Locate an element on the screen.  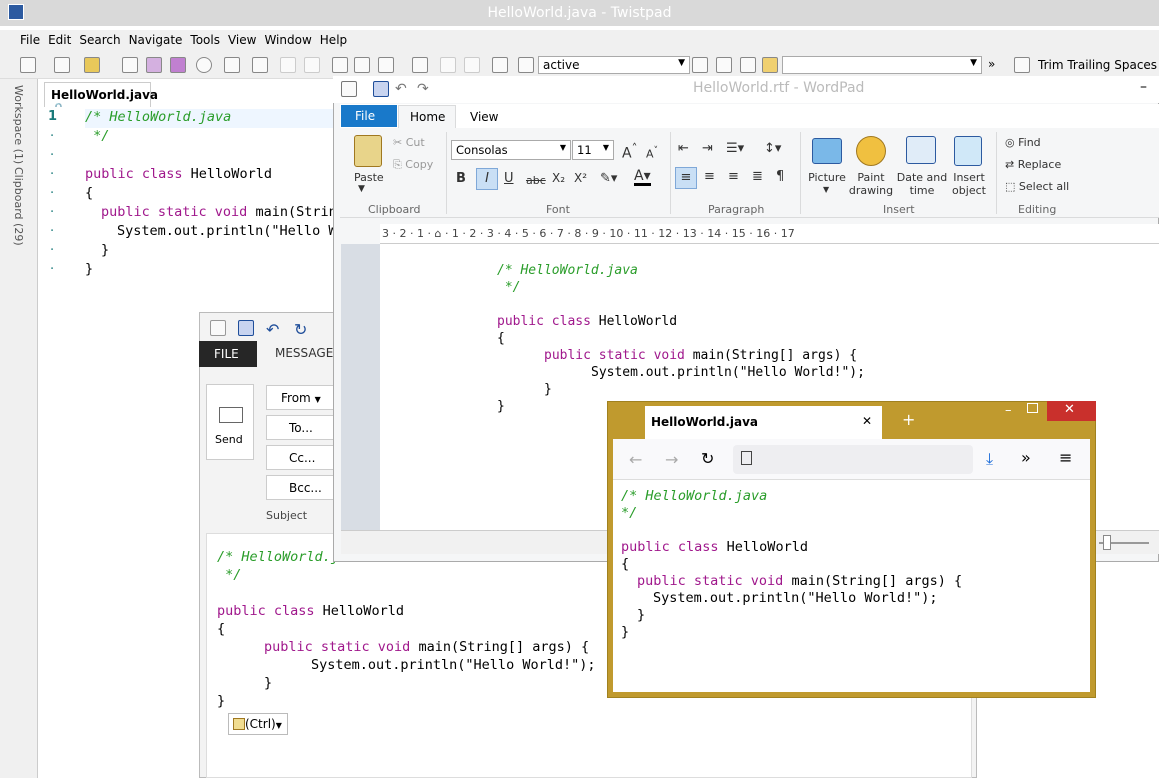
paste-special-icon is located at coordinates (420, 65).